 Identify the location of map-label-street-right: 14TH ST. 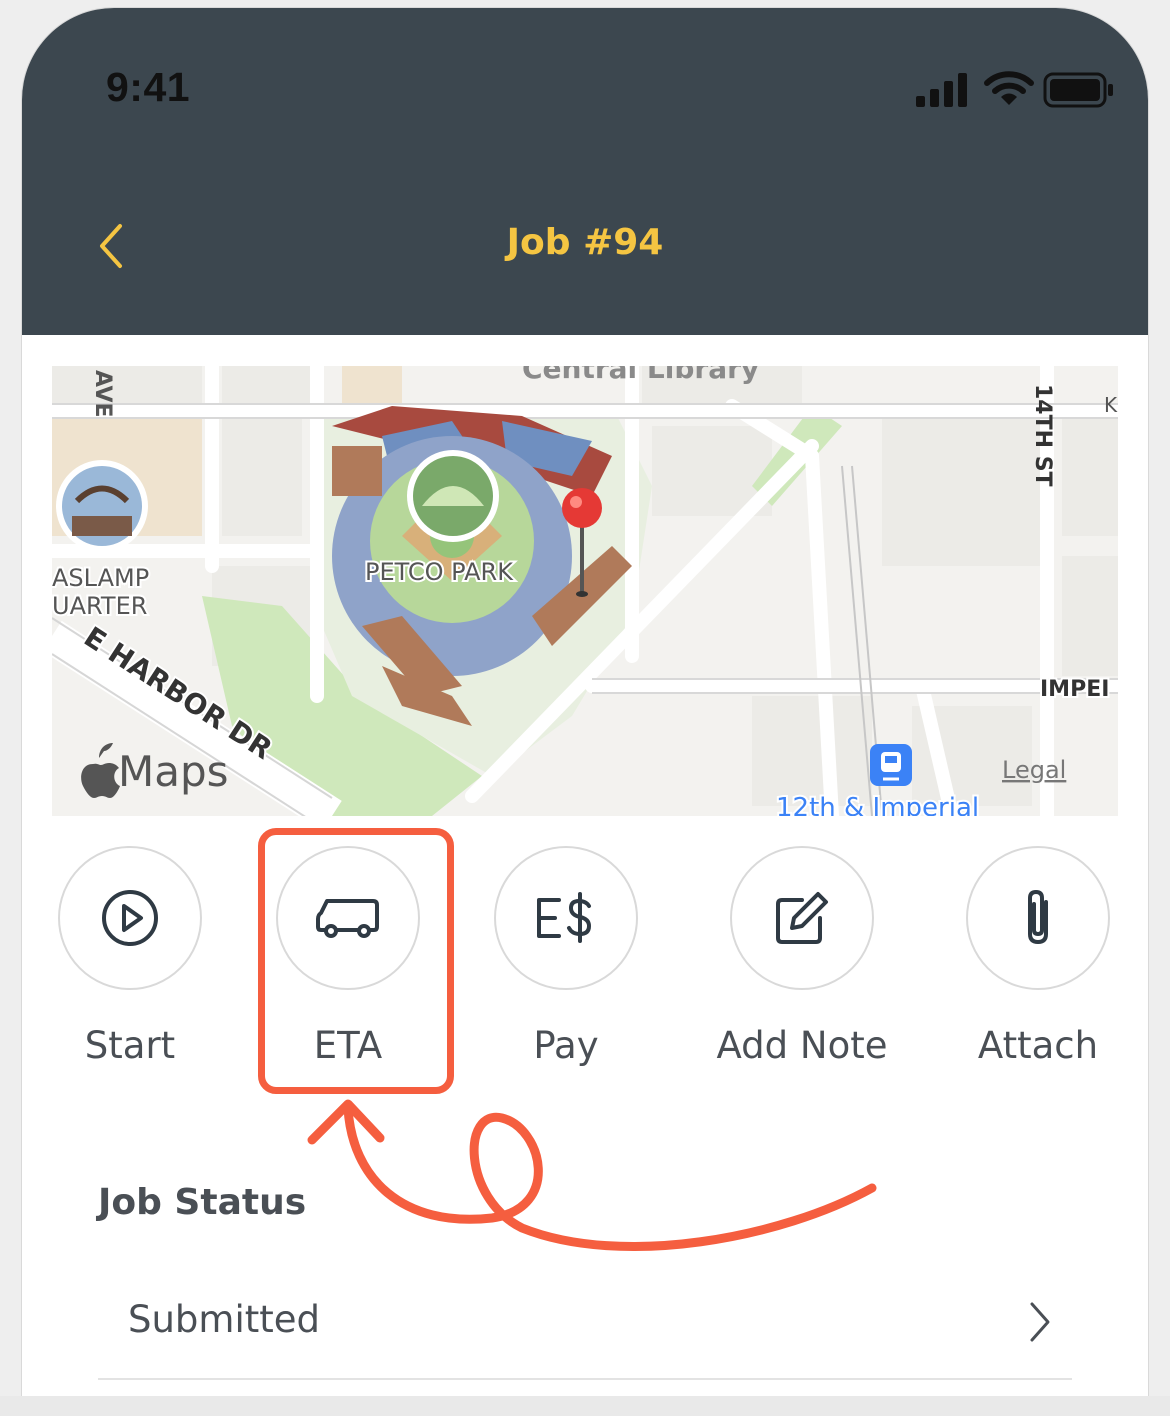
(1042, 435).